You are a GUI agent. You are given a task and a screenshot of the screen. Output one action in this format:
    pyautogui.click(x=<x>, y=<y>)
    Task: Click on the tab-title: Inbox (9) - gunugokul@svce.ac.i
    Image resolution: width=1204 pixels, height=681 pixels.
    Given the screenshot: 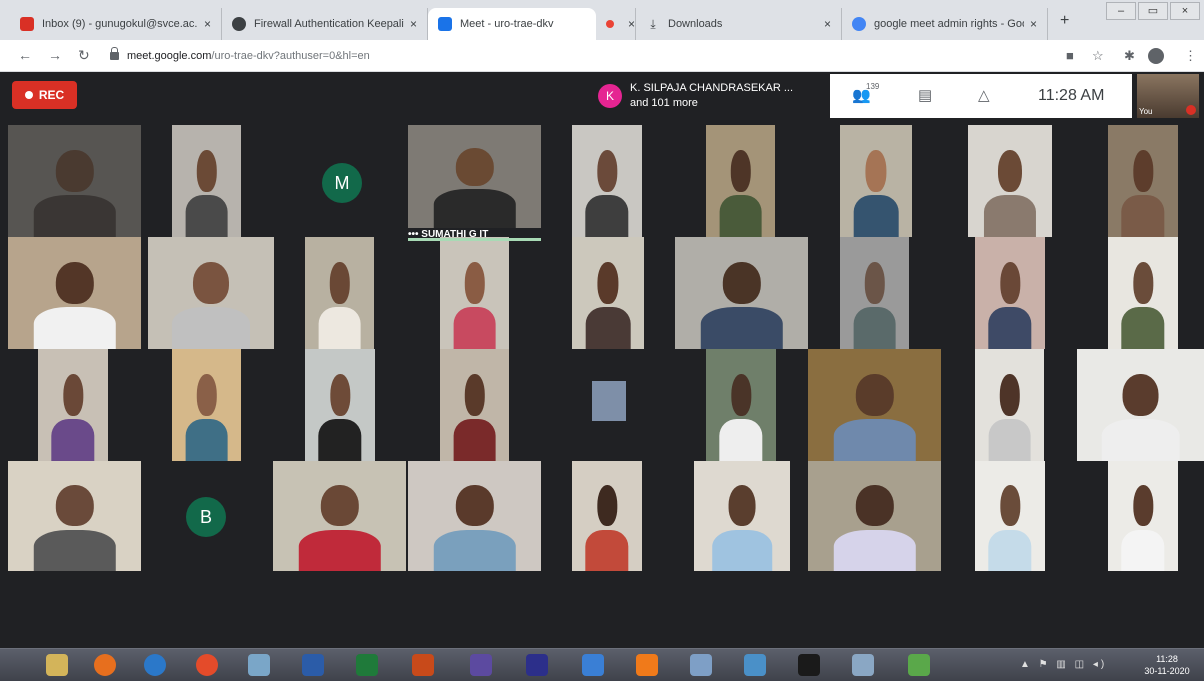 What is the action you would take?
    pyautogui.click(x=120, y=24)
    